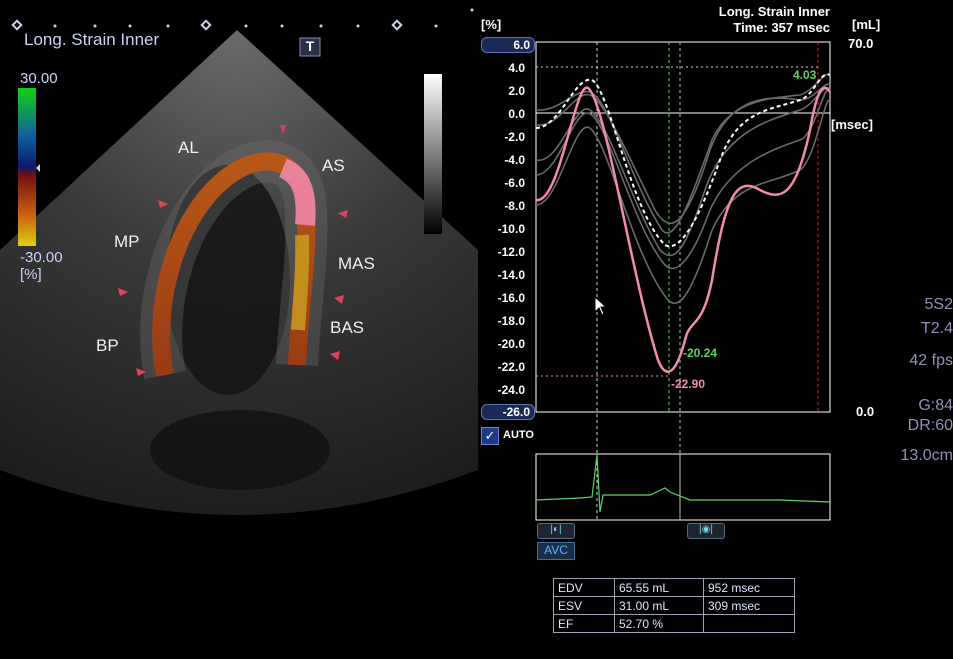 Image resolution: width=953 pixels, height=659 pixels. Describe the element at coordinates (749, 623) in the screenshot. I see `metric-time` at that location.